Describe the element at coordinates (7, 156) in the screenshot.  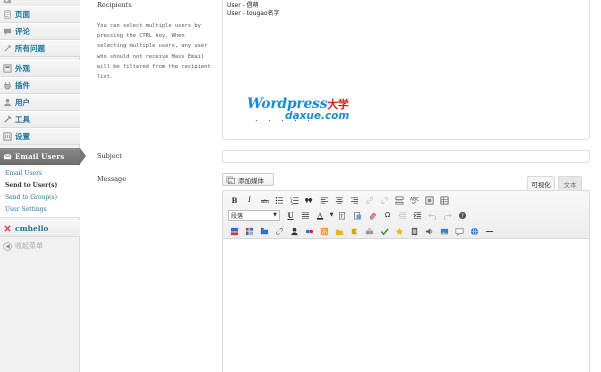
I see `email-icon` at that location.